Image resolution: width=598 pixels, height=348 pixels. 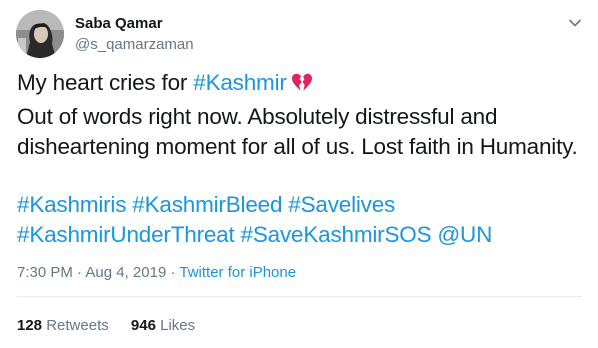 I want to click on hashtag-line: #KashmirUnderThreat #SaveKashmirSOS @UN, so click(x=302, y=235).